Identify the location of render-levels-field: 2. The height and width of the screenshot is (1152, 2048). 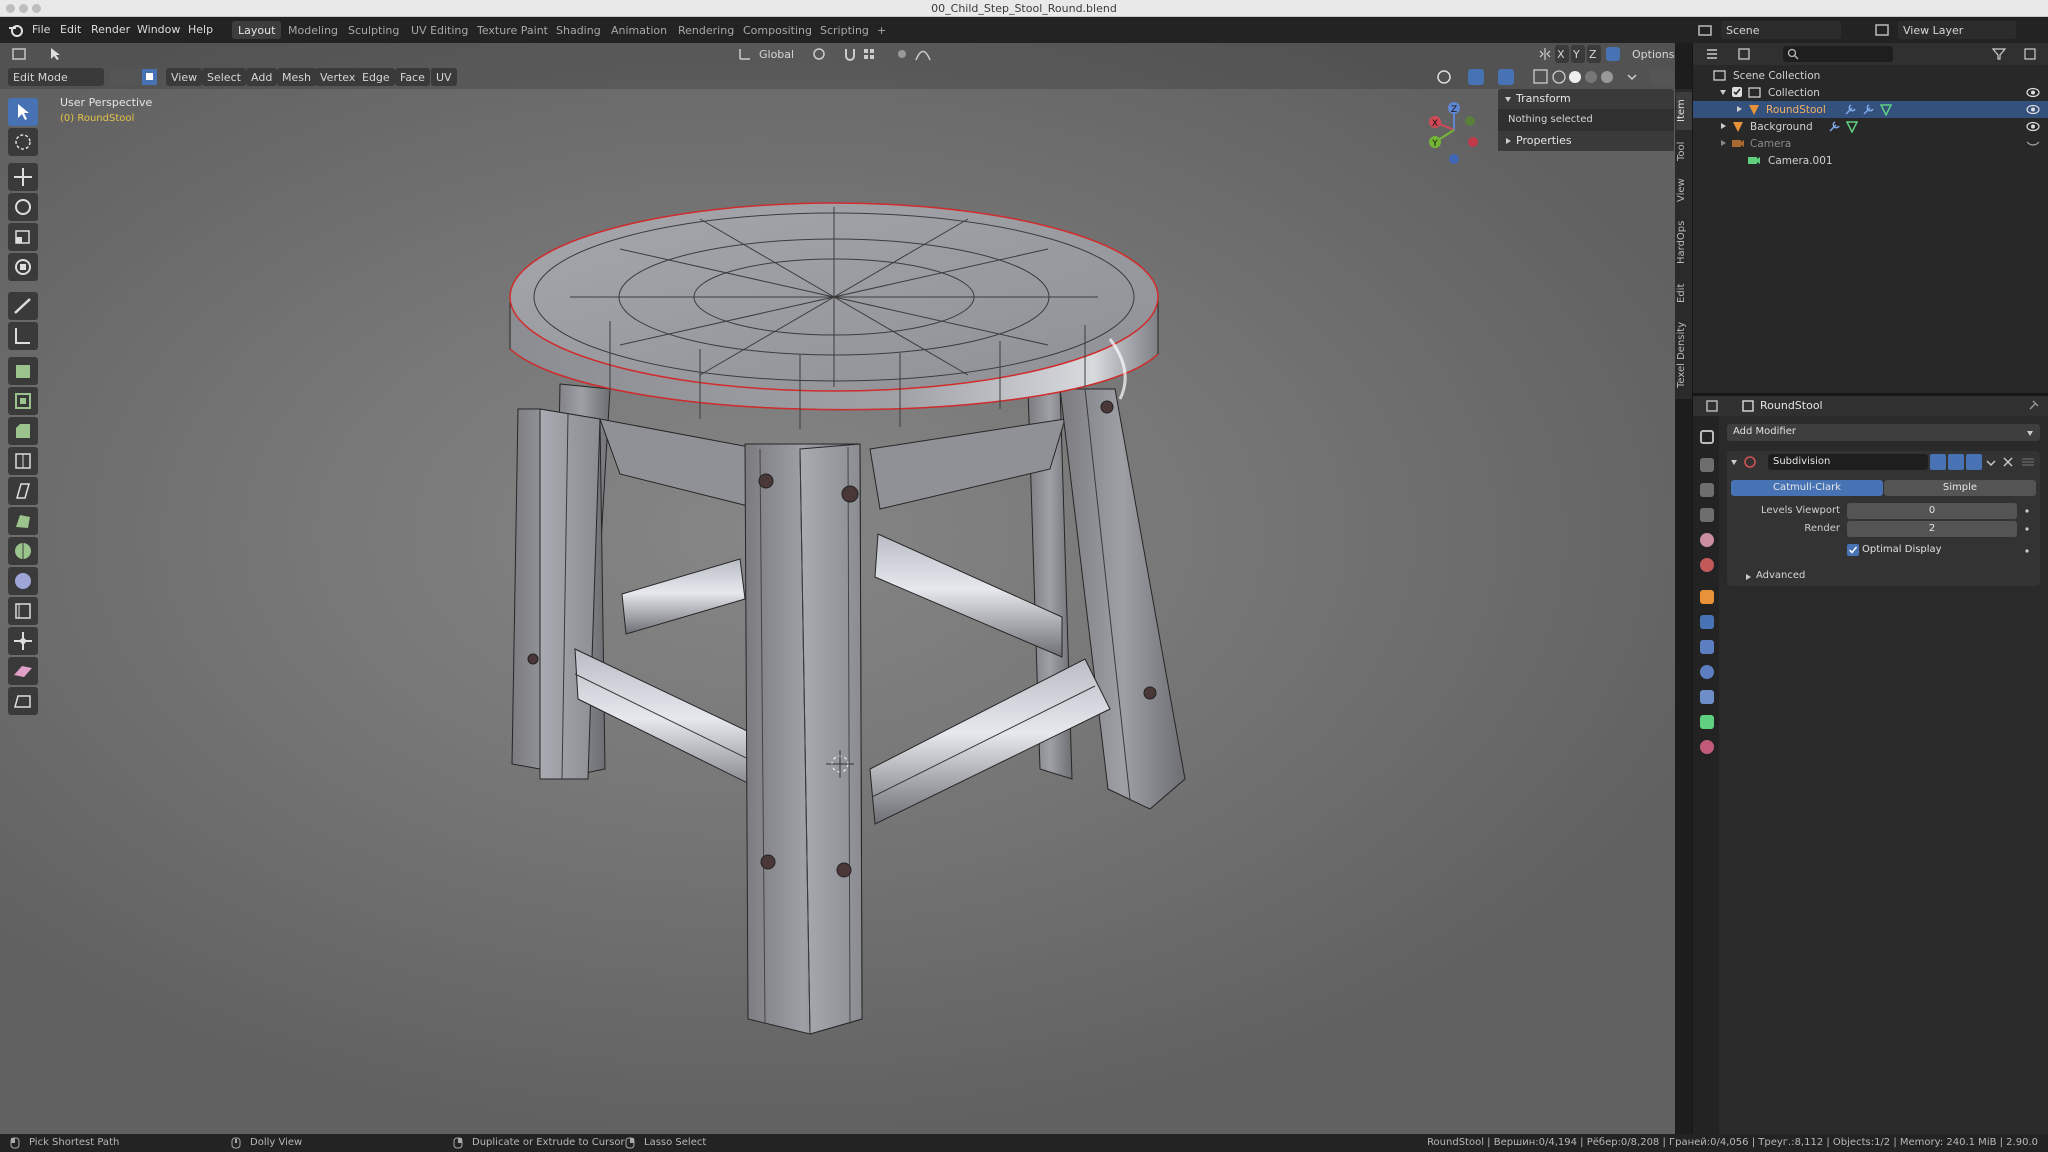
(1932, 529).